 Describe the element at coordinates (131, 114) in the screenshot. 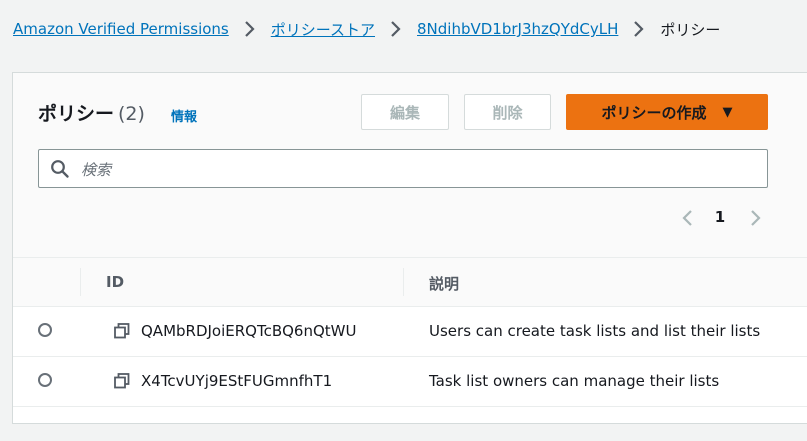

I see `policy-count: (2)` at that location.